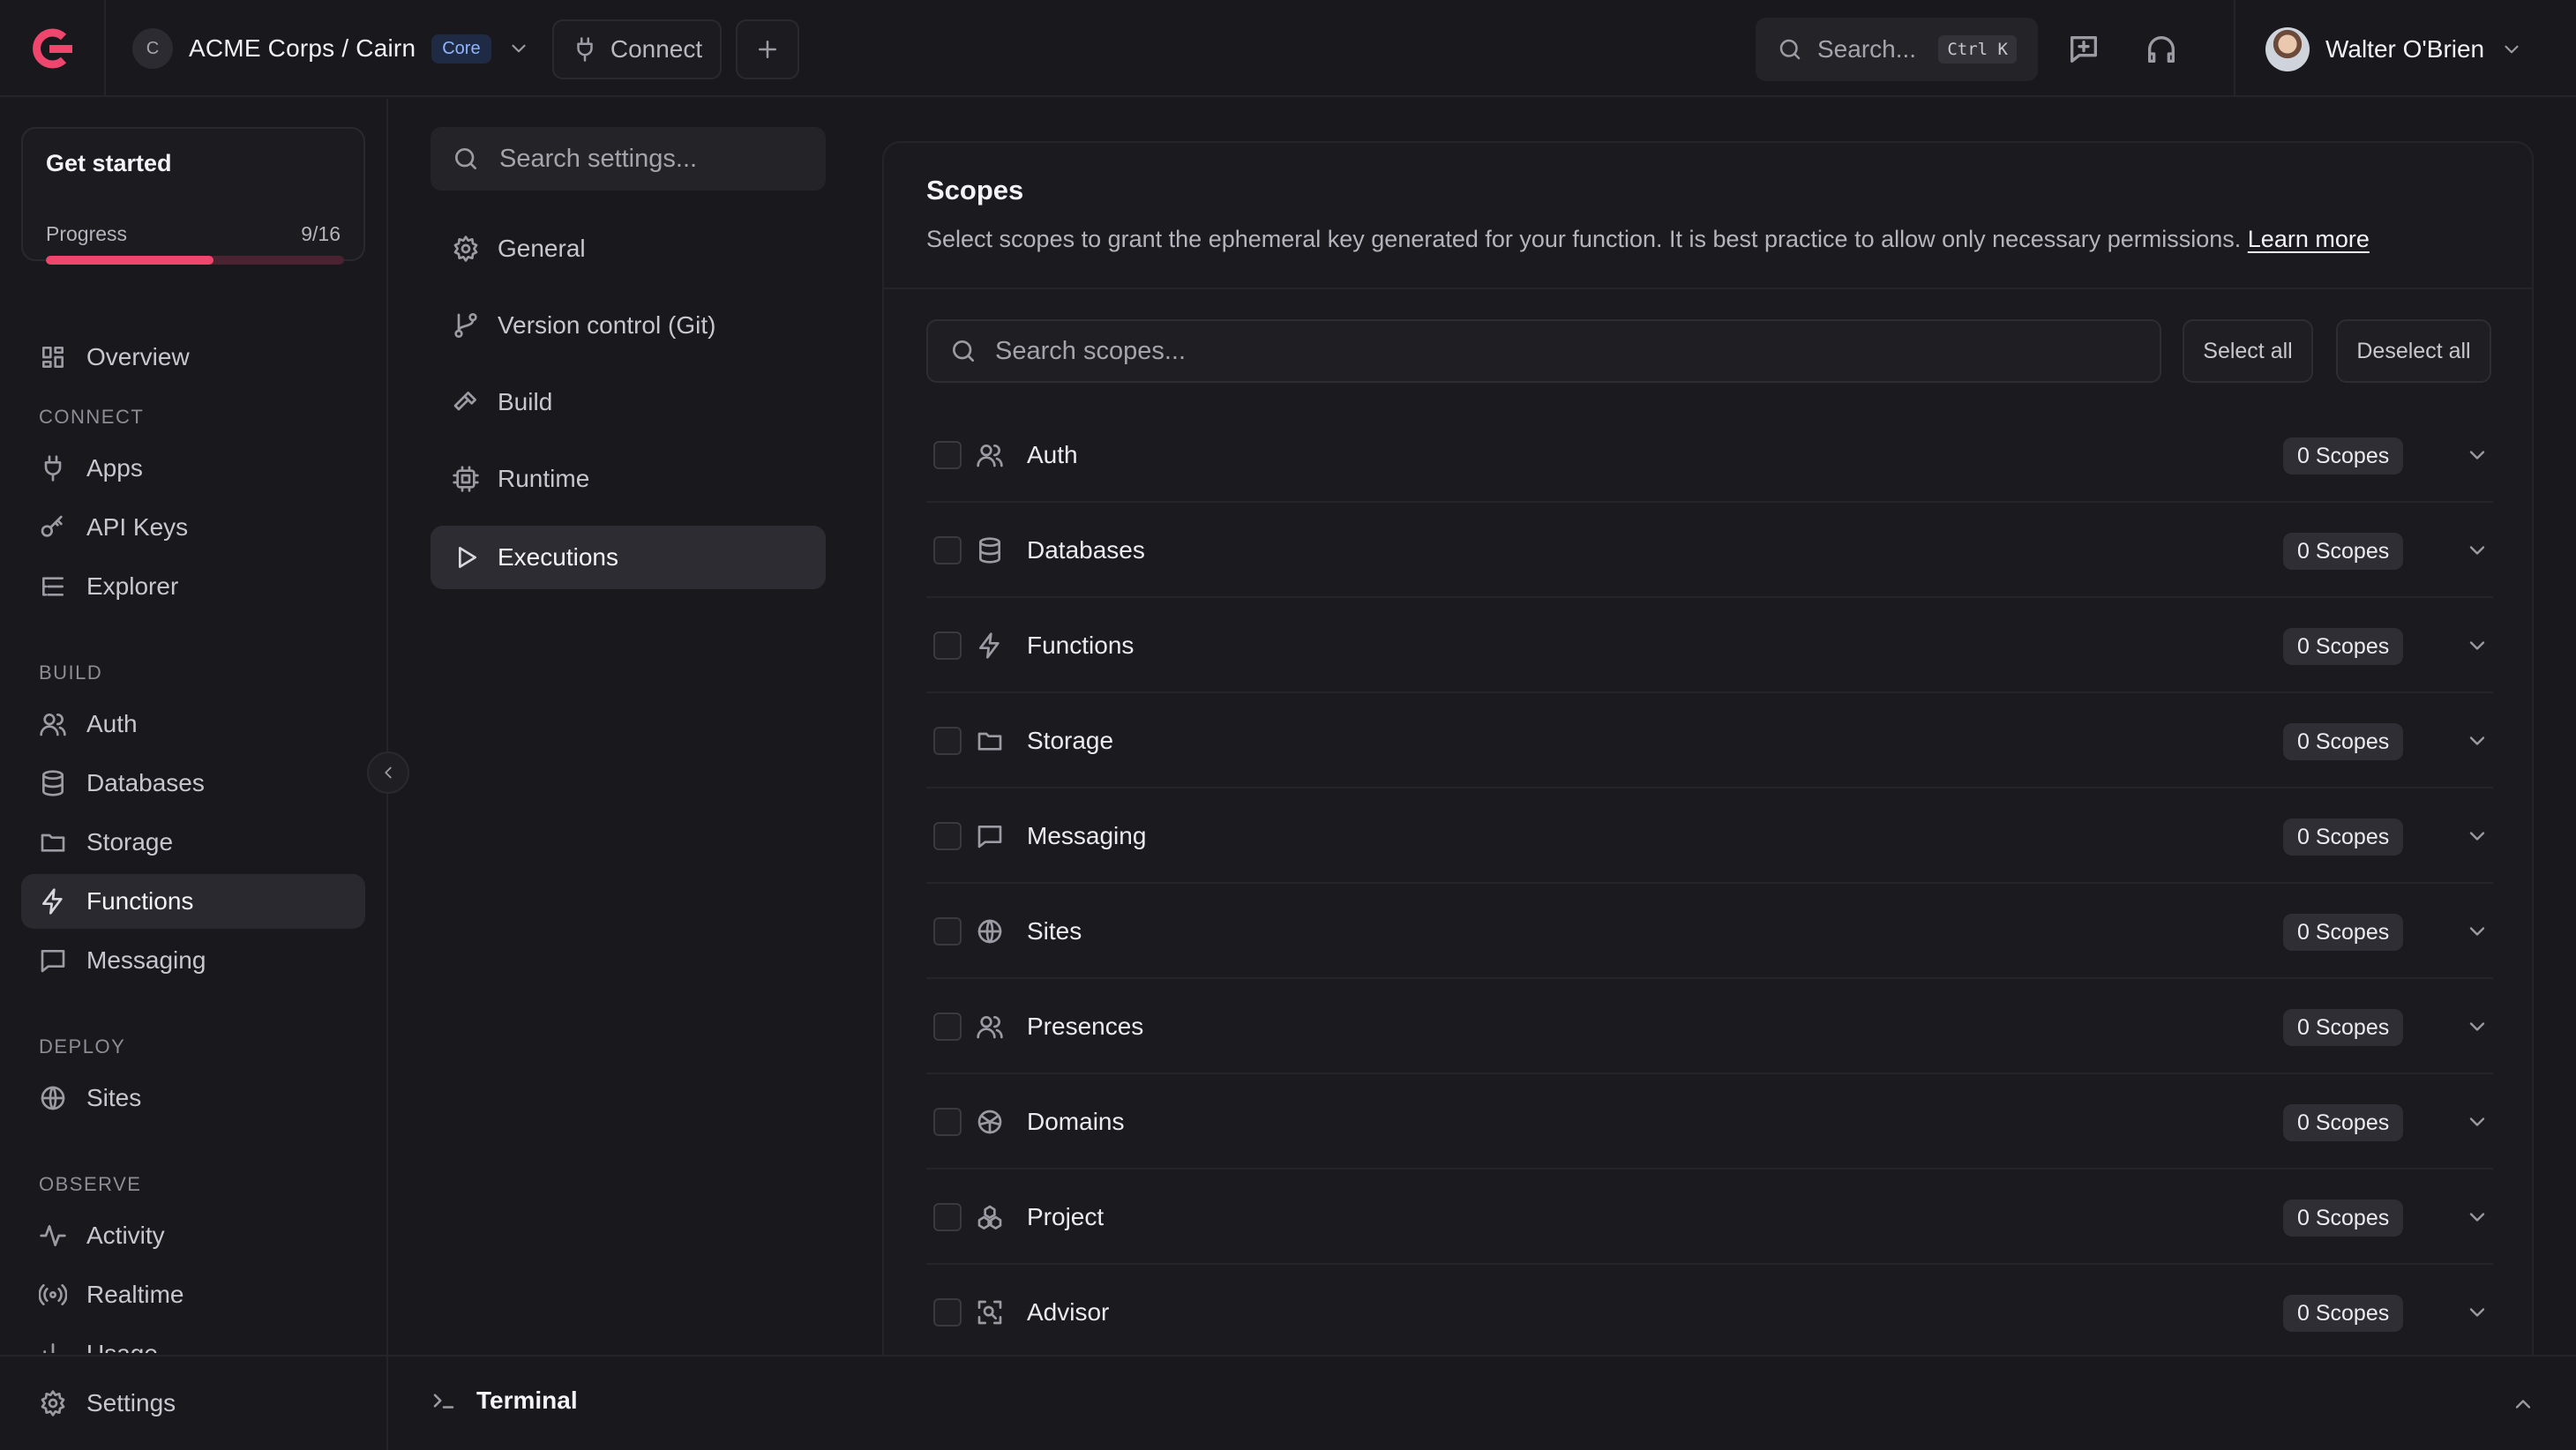 The height and width of the screenshot is (1450, 2576). What do you see at coordinates (1710, 455) in the screenshot?
I see `scope-row-auth: Auth 0 Scopes` at bounding box center [1710, 455].